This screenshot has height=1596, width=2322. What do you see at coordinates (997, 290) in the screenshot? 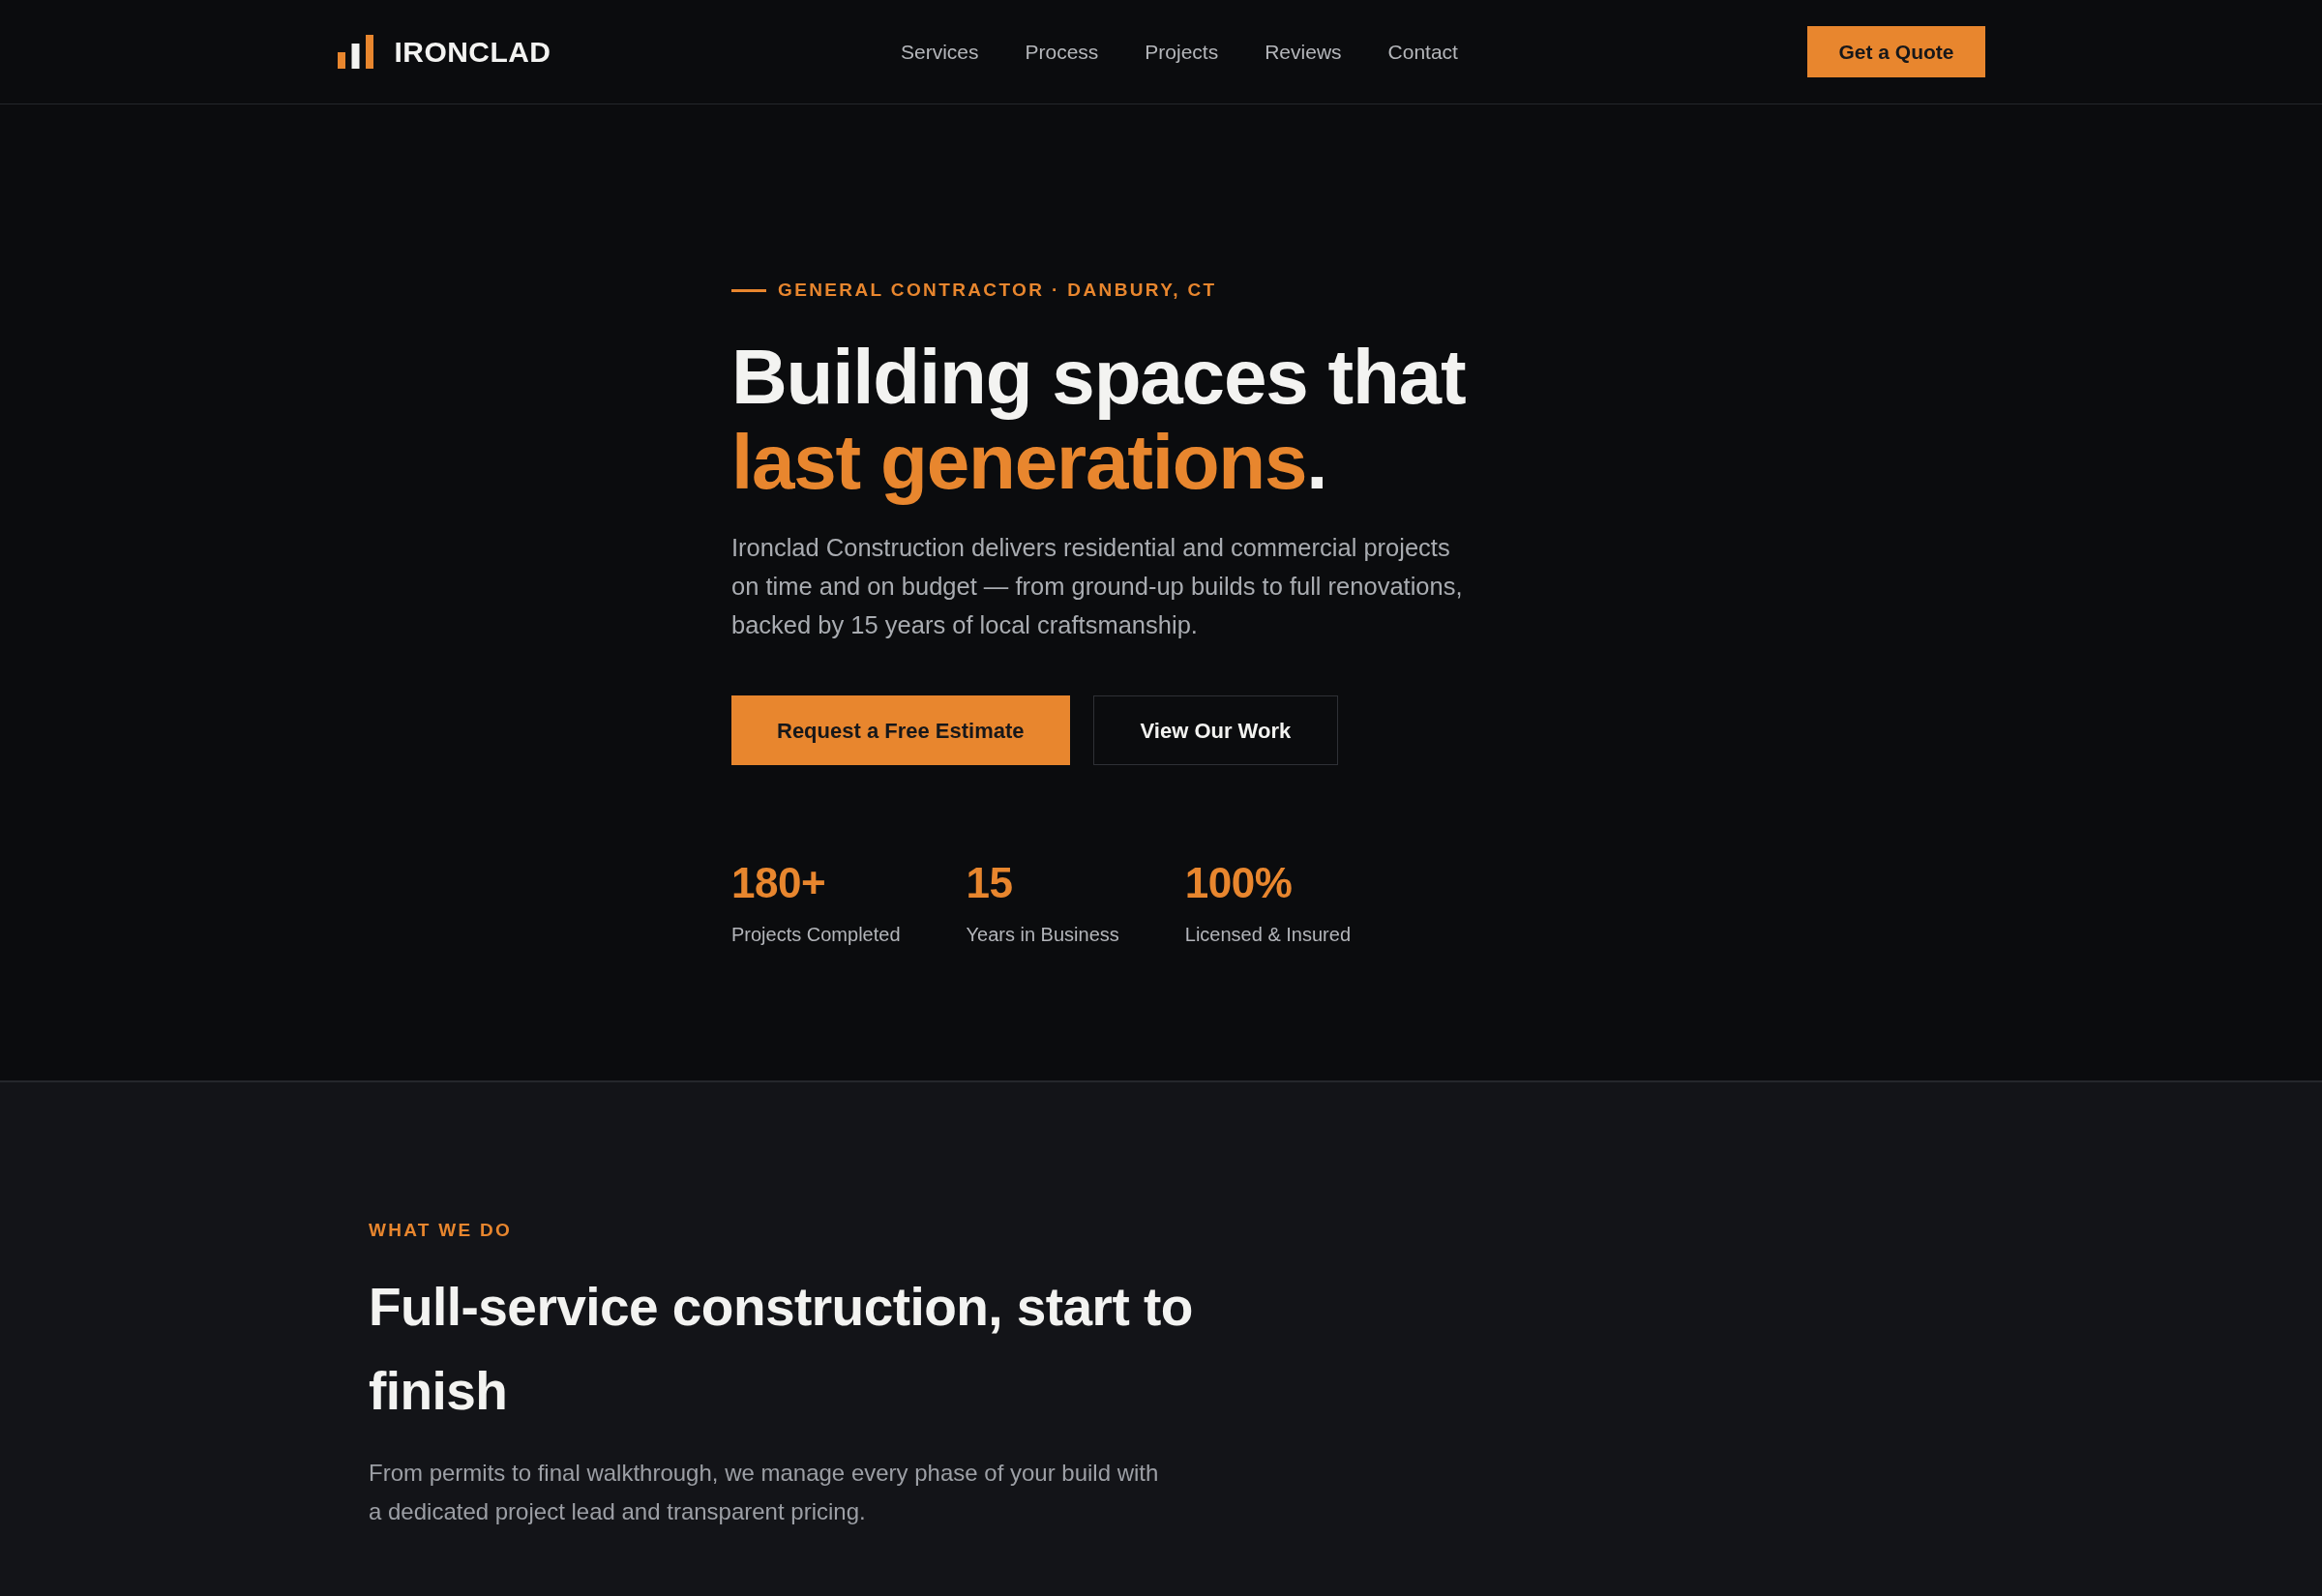
I see `eyebrow-label: GENERAL CONTRACTOR · DANBURY, CT` at bounding box center [997, 290].